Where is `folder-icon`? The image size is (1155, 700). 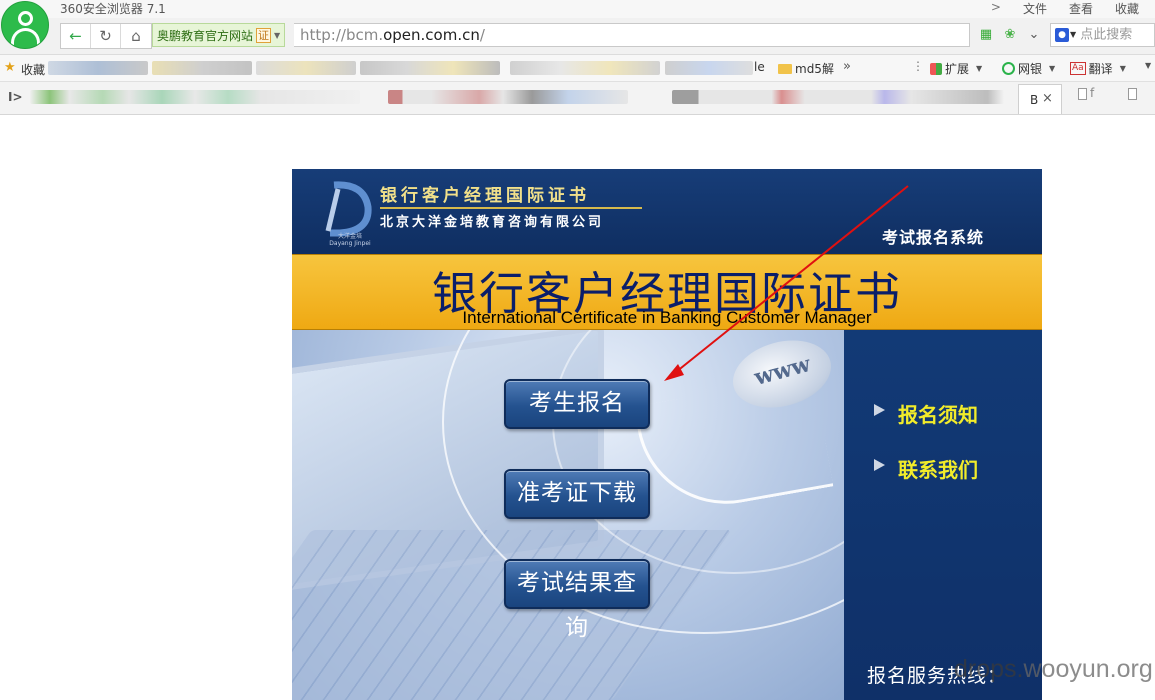 folder-icon is located at coordinates (785, 68).